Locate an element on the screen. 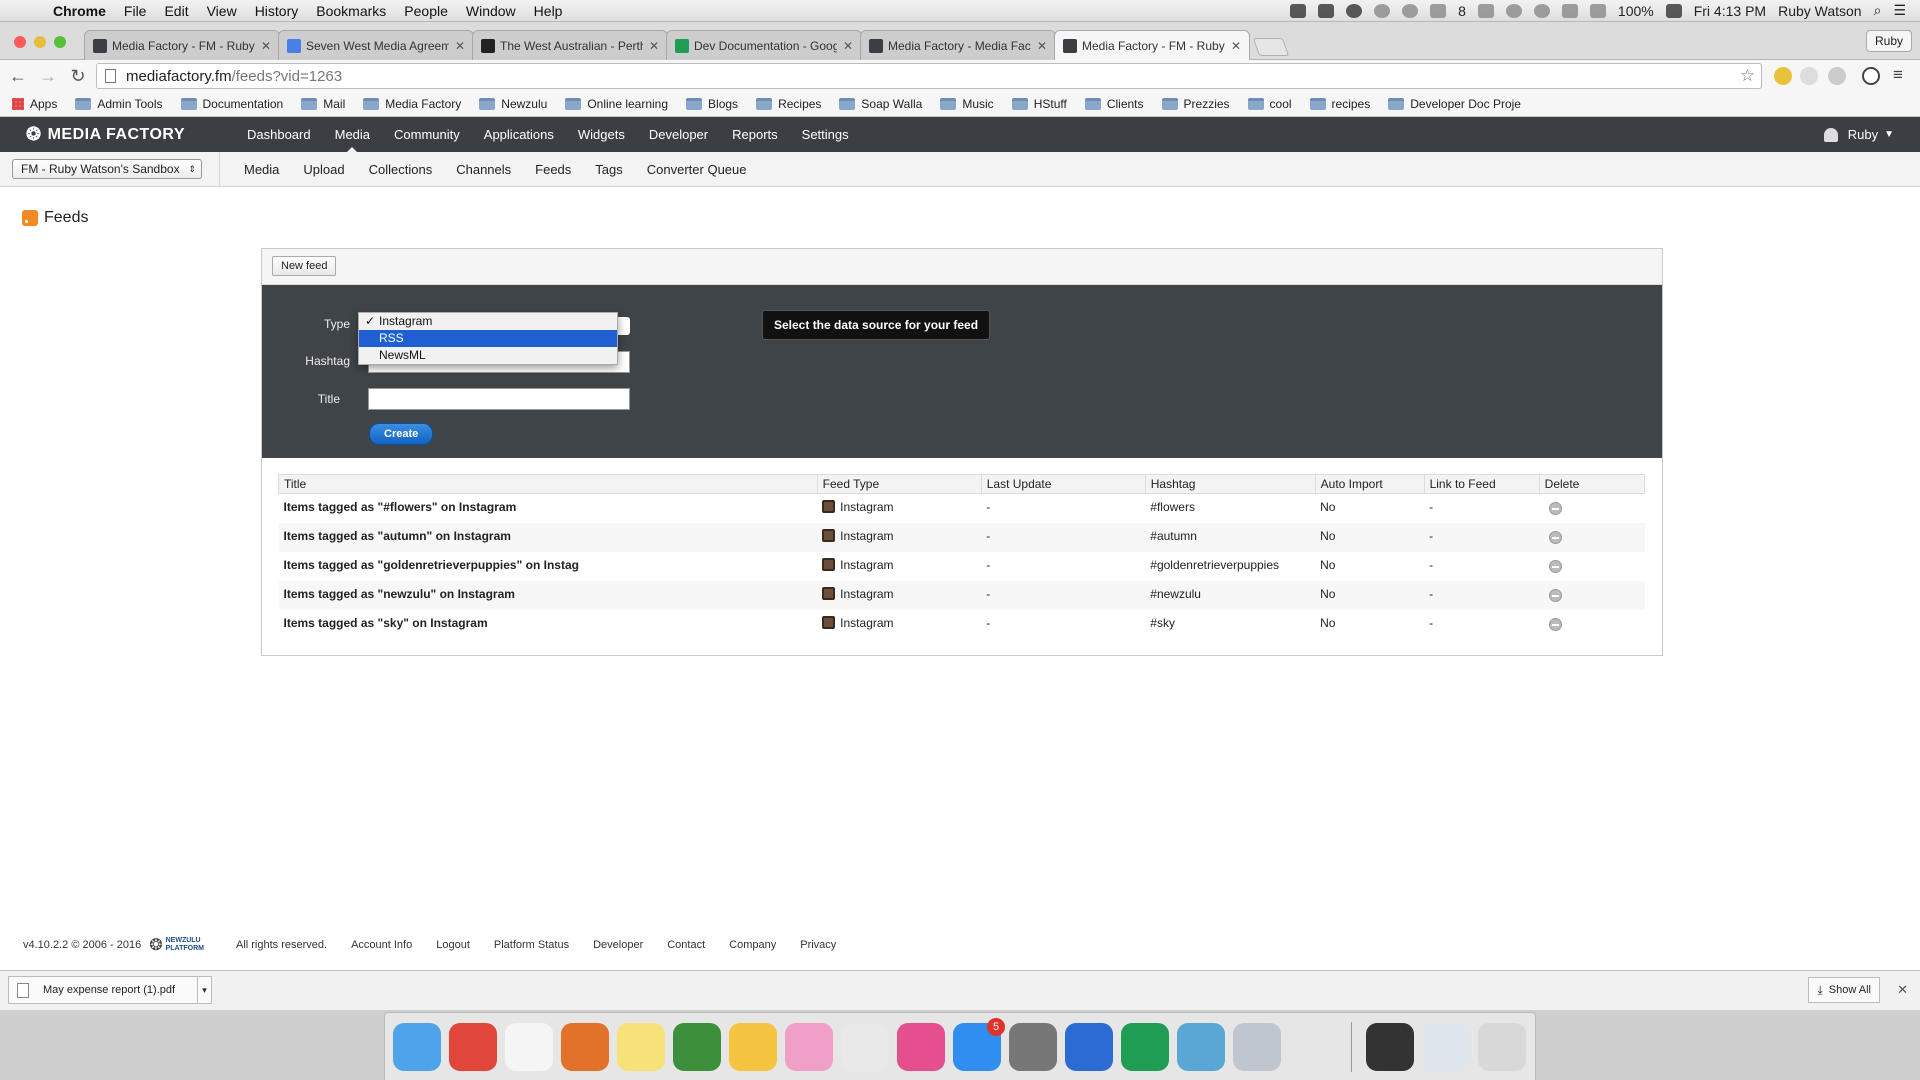 This screenshot has height=1080, width=1920. type-option-newsml: NewsML is located at coordinates (488, 355).